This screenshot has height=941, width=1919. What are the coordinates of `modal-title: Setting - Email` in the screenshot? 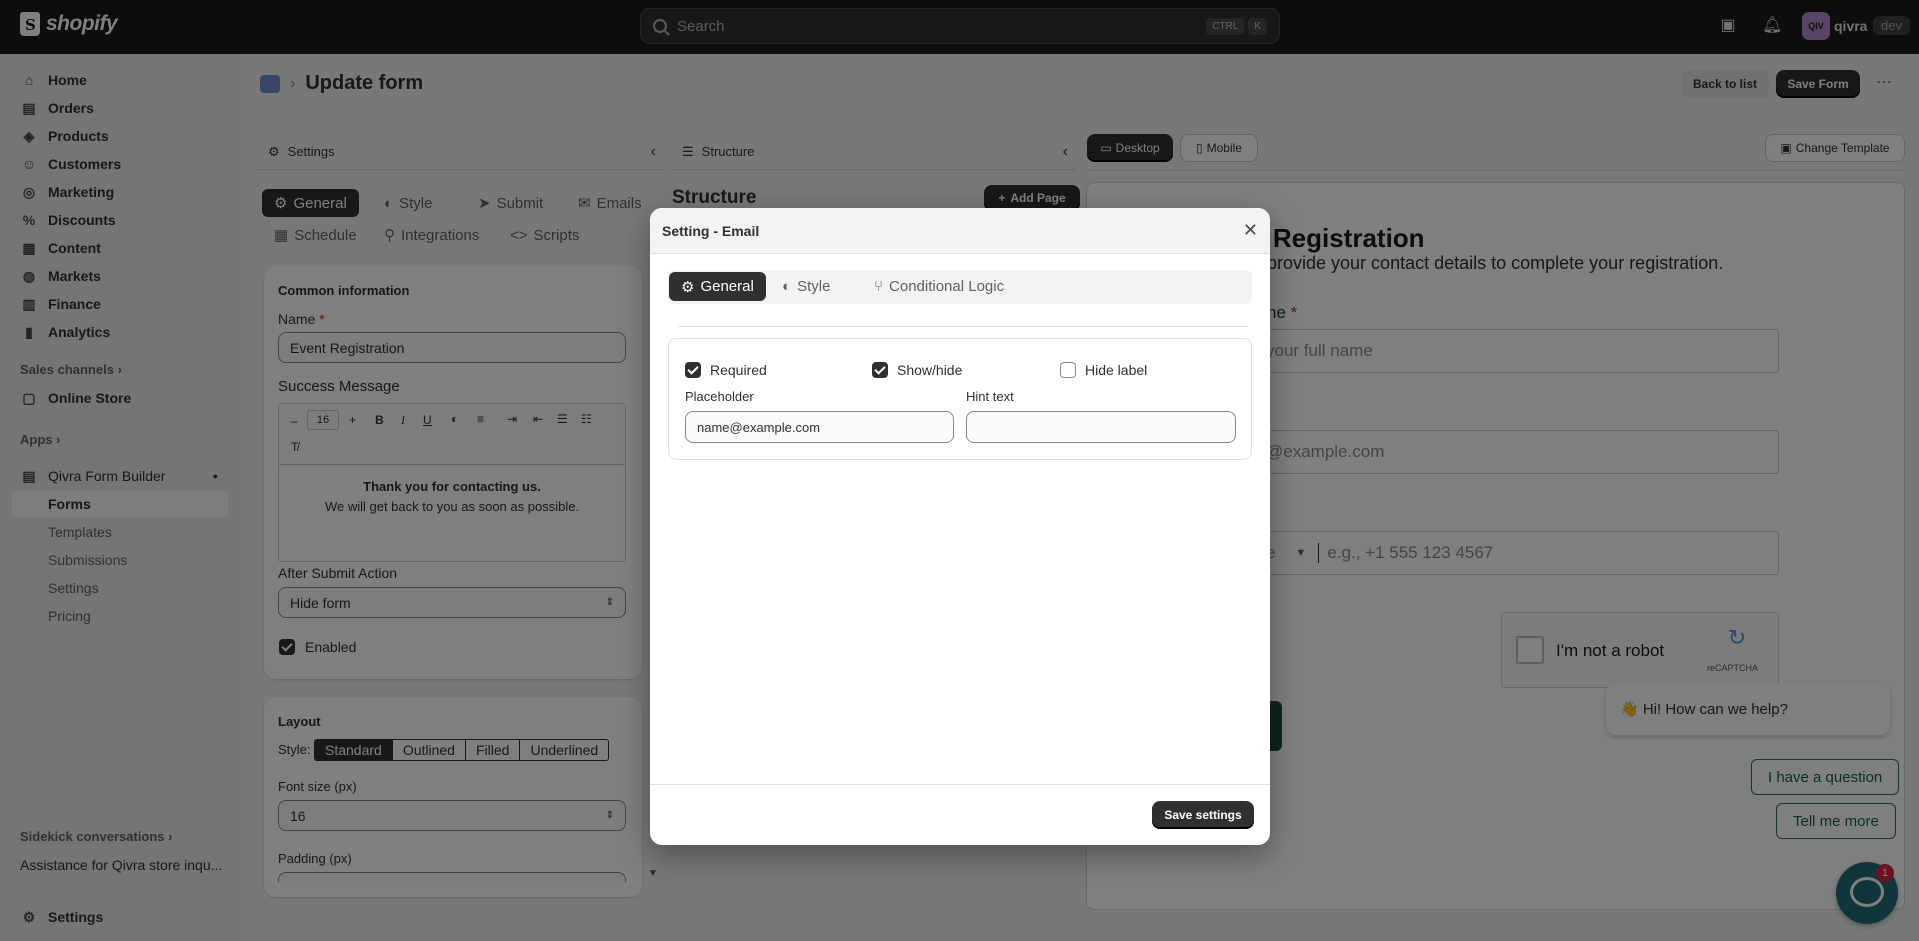 It's located at (711, 230).